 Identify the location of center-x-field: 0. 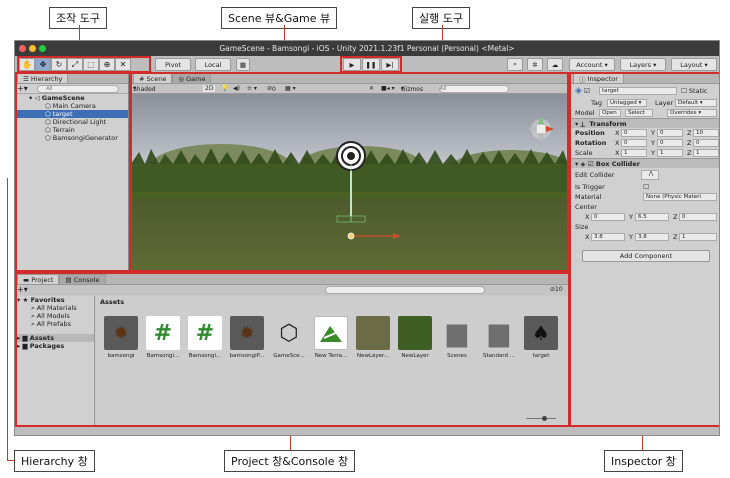
(608, 217).